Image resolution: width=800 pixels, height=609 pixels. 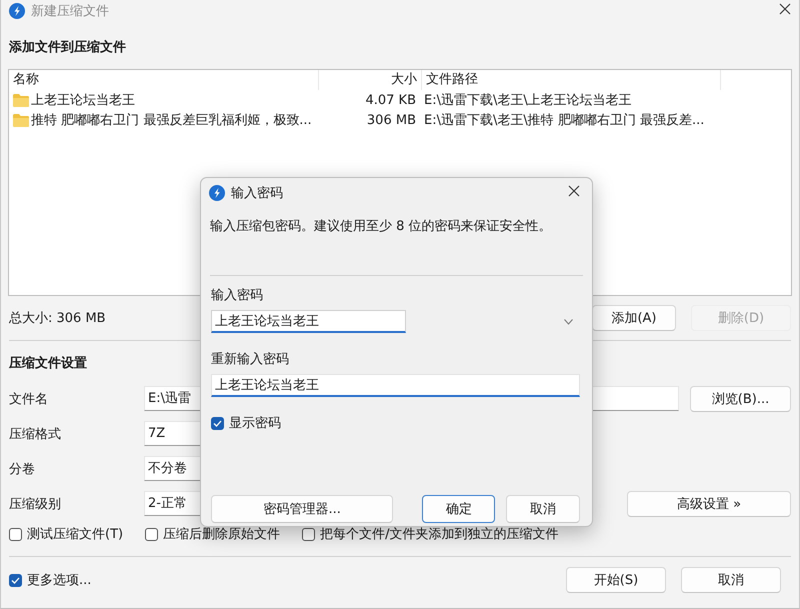 What do you see at coordinates (164, 80) in the screenshot?
I see `column-header: 名称` at bounding box center [164, 80].